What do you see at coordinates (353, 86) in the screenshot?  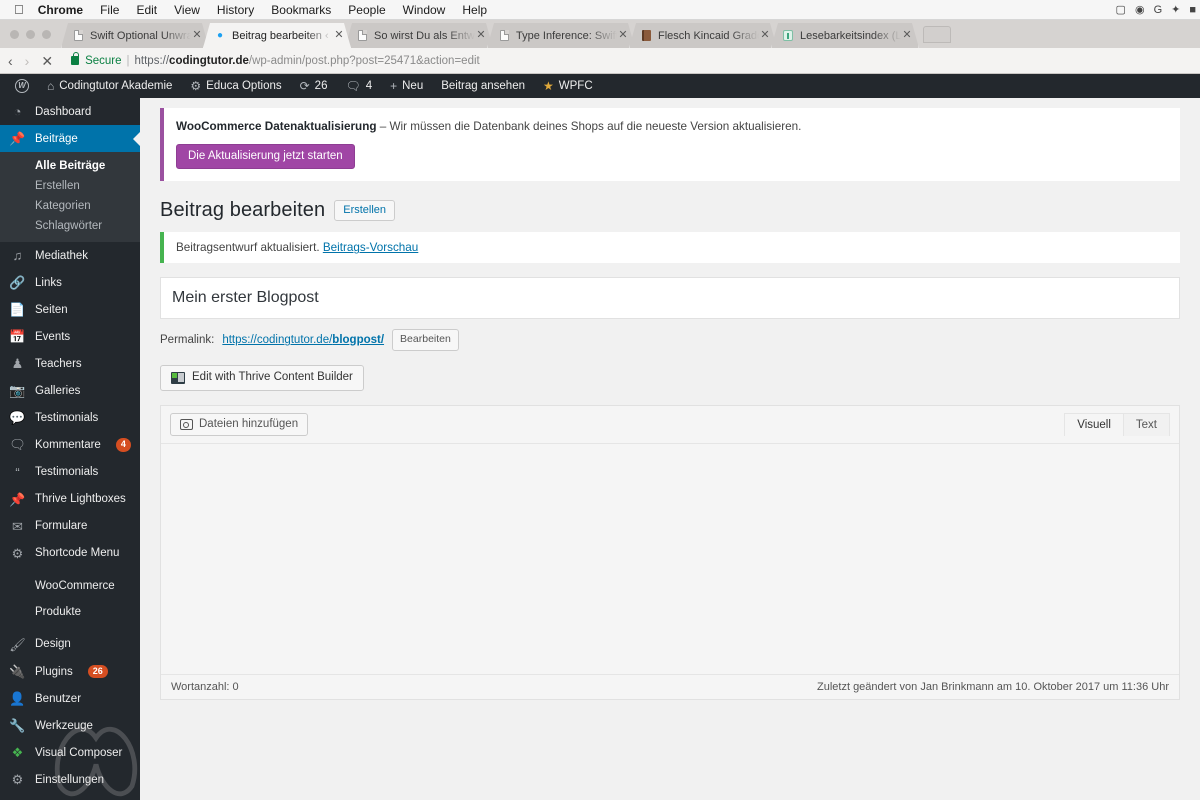 I see `comment-icon: 🗨` at bounding box center [353, 86].